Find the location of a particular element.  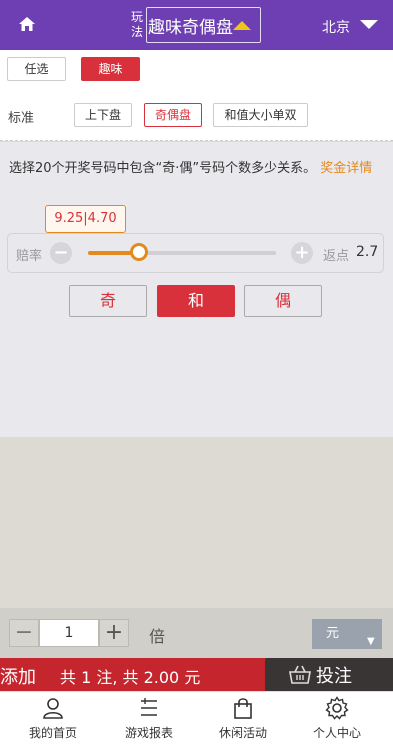

sub-tab-upper-lower: 上下盘 is located at coordinates (103, 115).